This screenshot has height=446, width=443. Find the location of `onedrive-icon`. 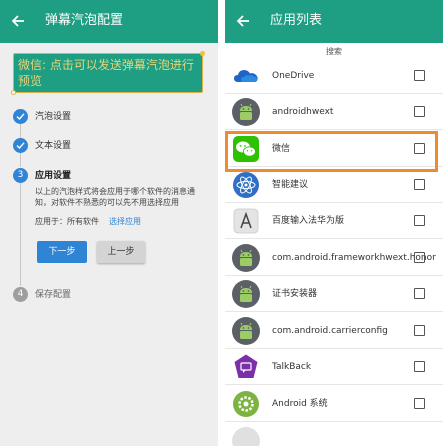

onedrive-icon is located at coordinates (246, 76).